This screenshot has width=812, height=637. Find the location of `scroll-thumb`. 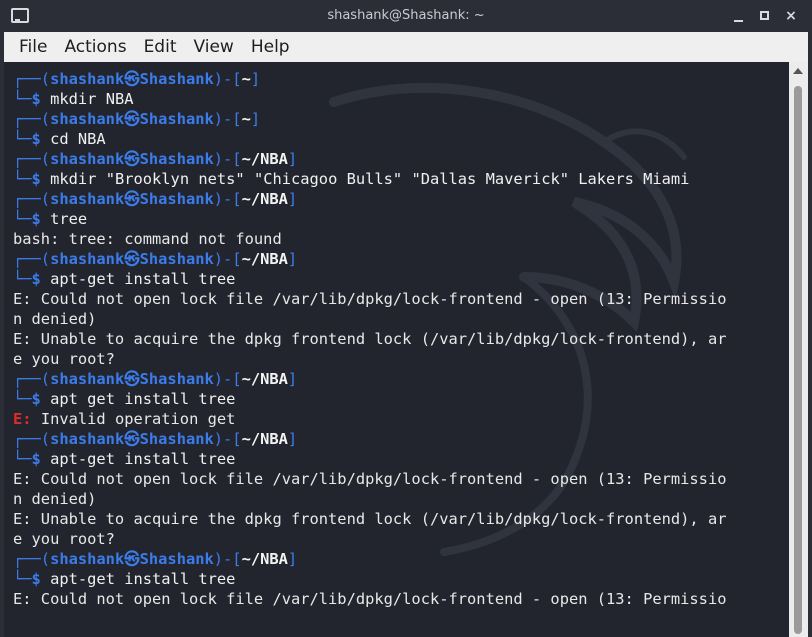

scroll-thumb is located at coordinates (798, 360).